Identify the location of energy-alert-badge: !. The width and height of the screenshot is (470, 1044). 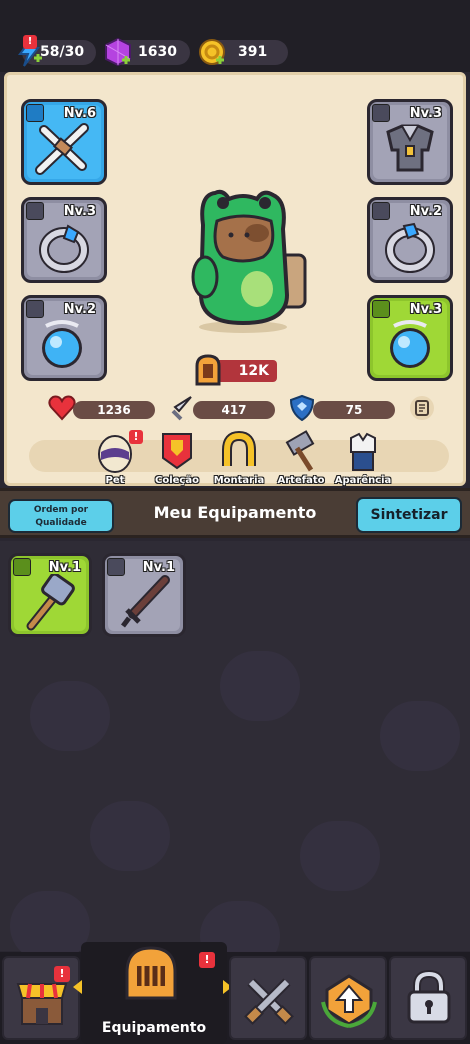
(30, 42).